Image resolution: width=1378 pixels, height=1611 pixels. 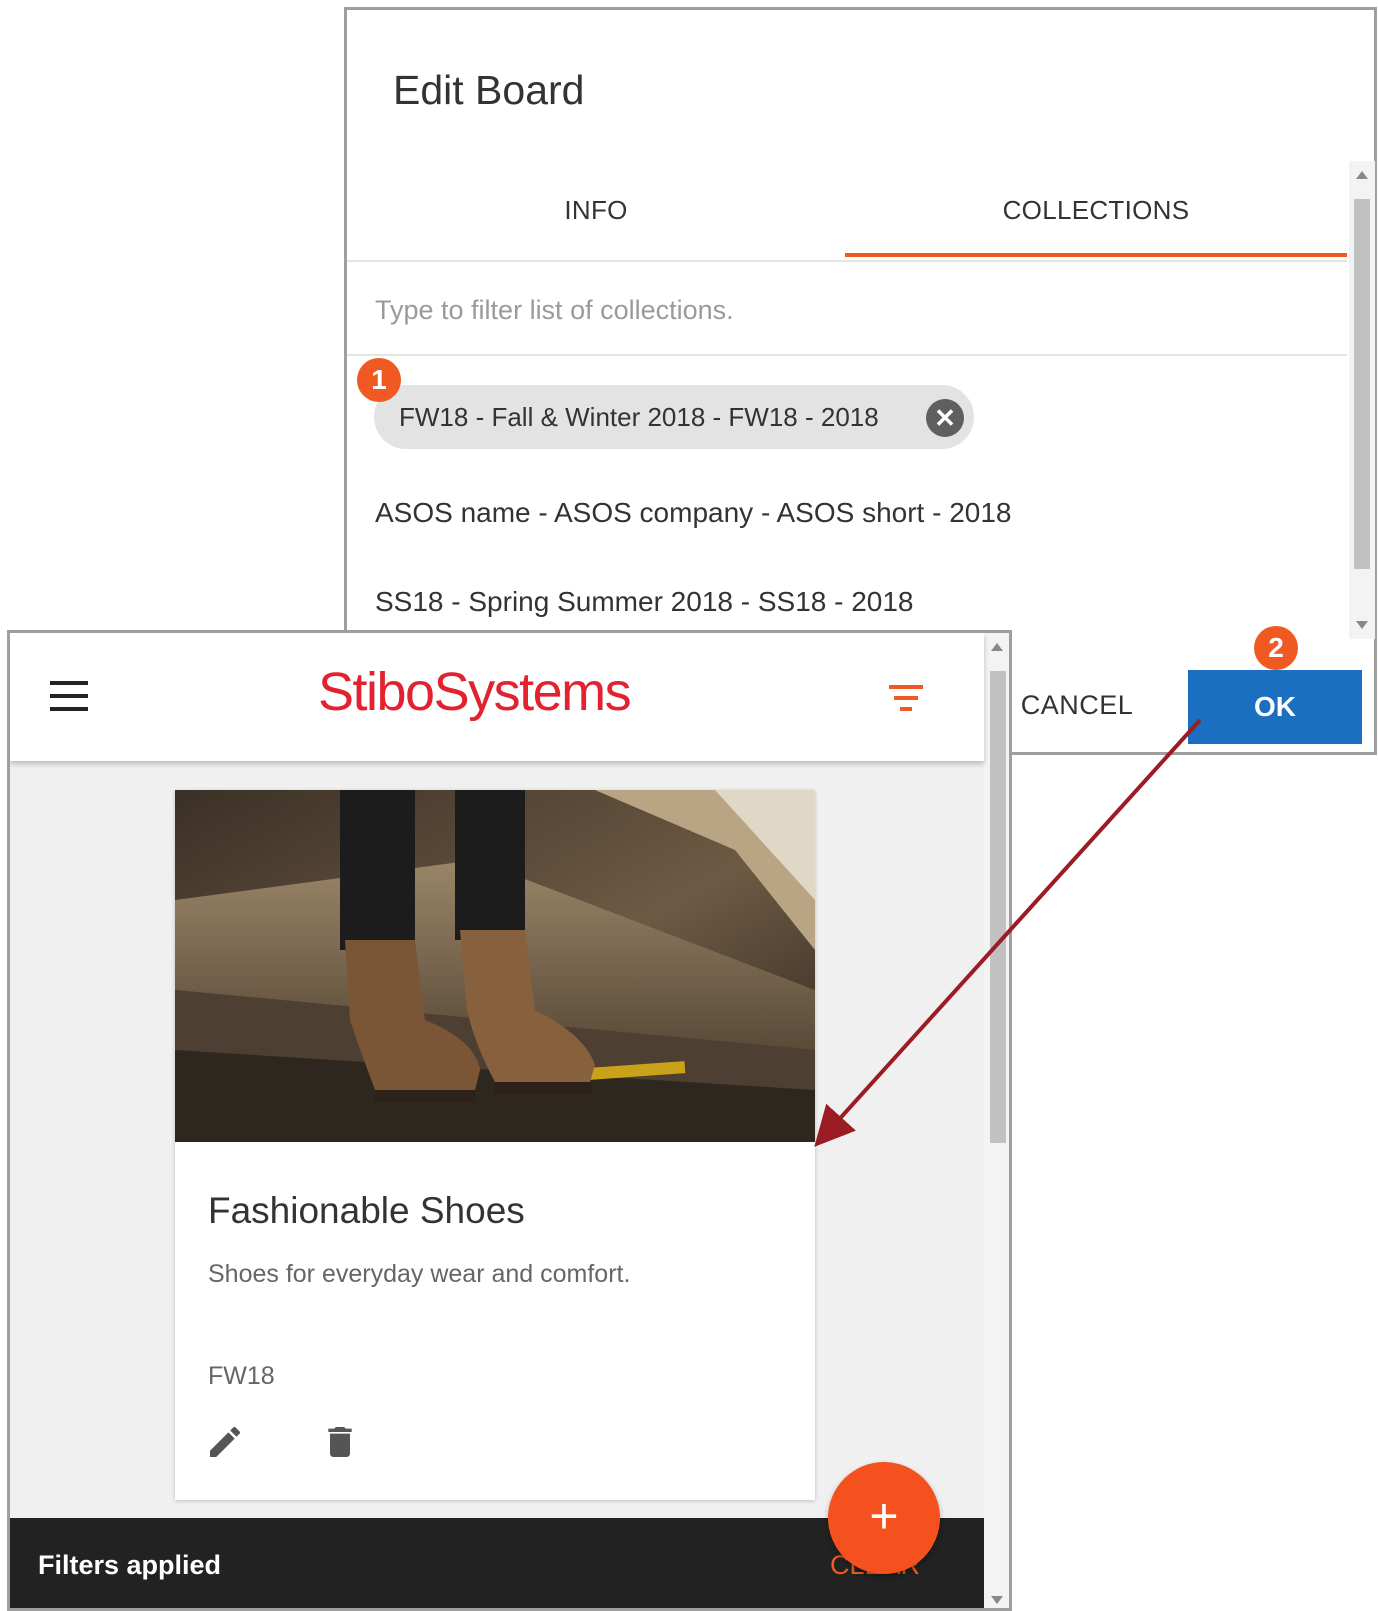 I want to click on tabs-divider, so click(x=847, y=261).